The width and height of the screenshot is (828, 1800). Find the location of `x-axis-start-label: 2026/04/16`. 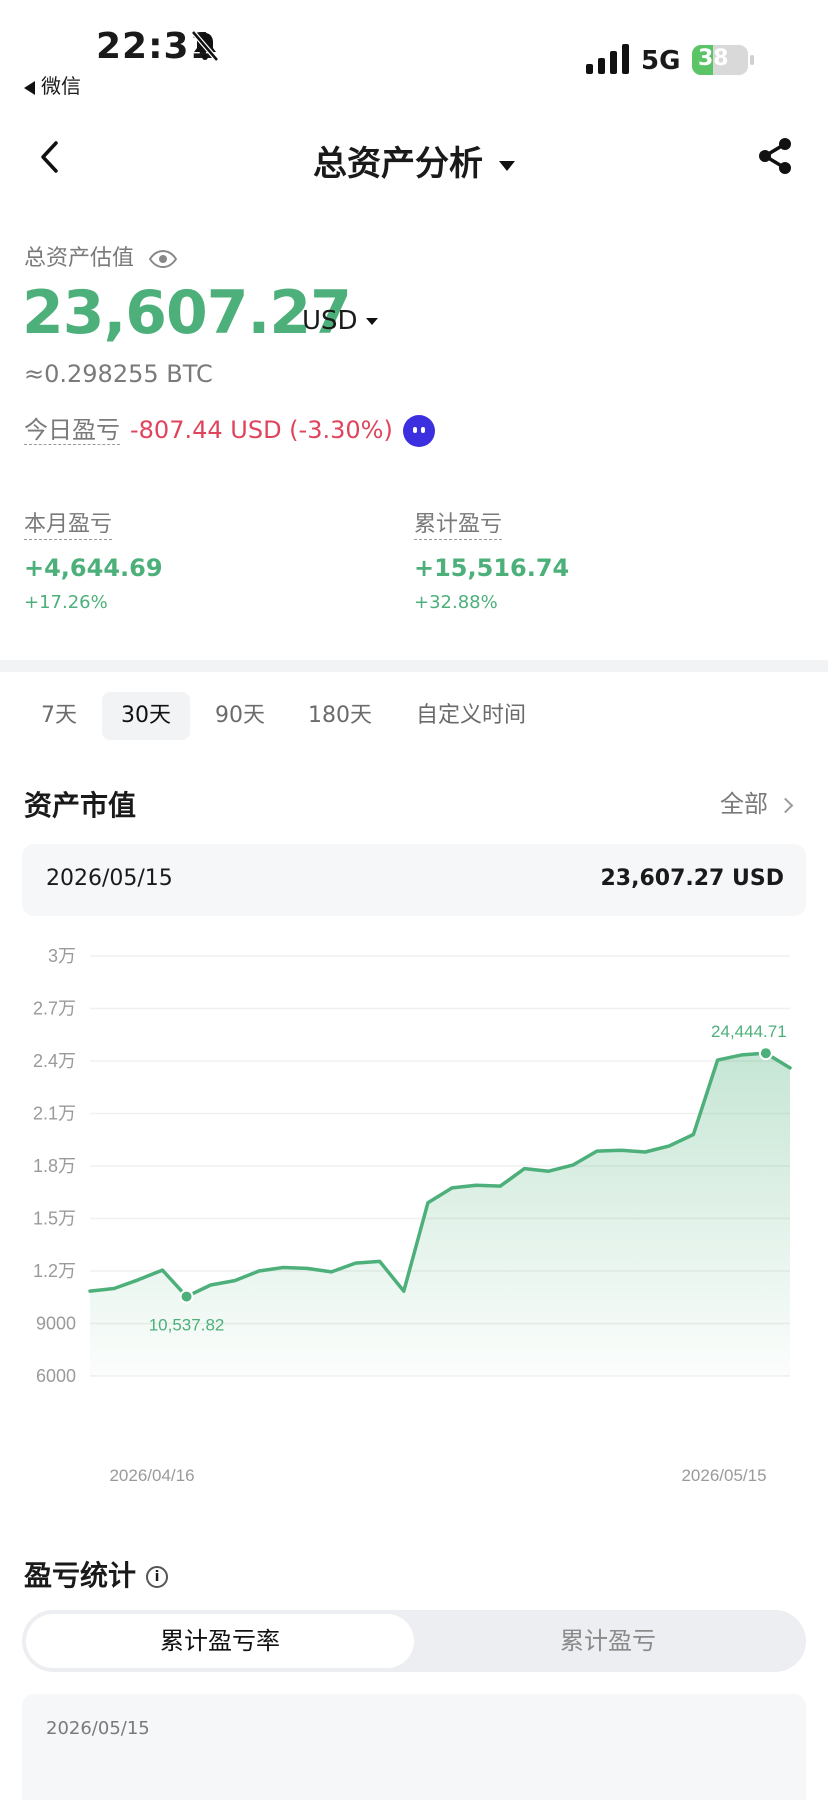

x-axis-start-label: 2026/04/16 is located at coordinates (151, 1475).